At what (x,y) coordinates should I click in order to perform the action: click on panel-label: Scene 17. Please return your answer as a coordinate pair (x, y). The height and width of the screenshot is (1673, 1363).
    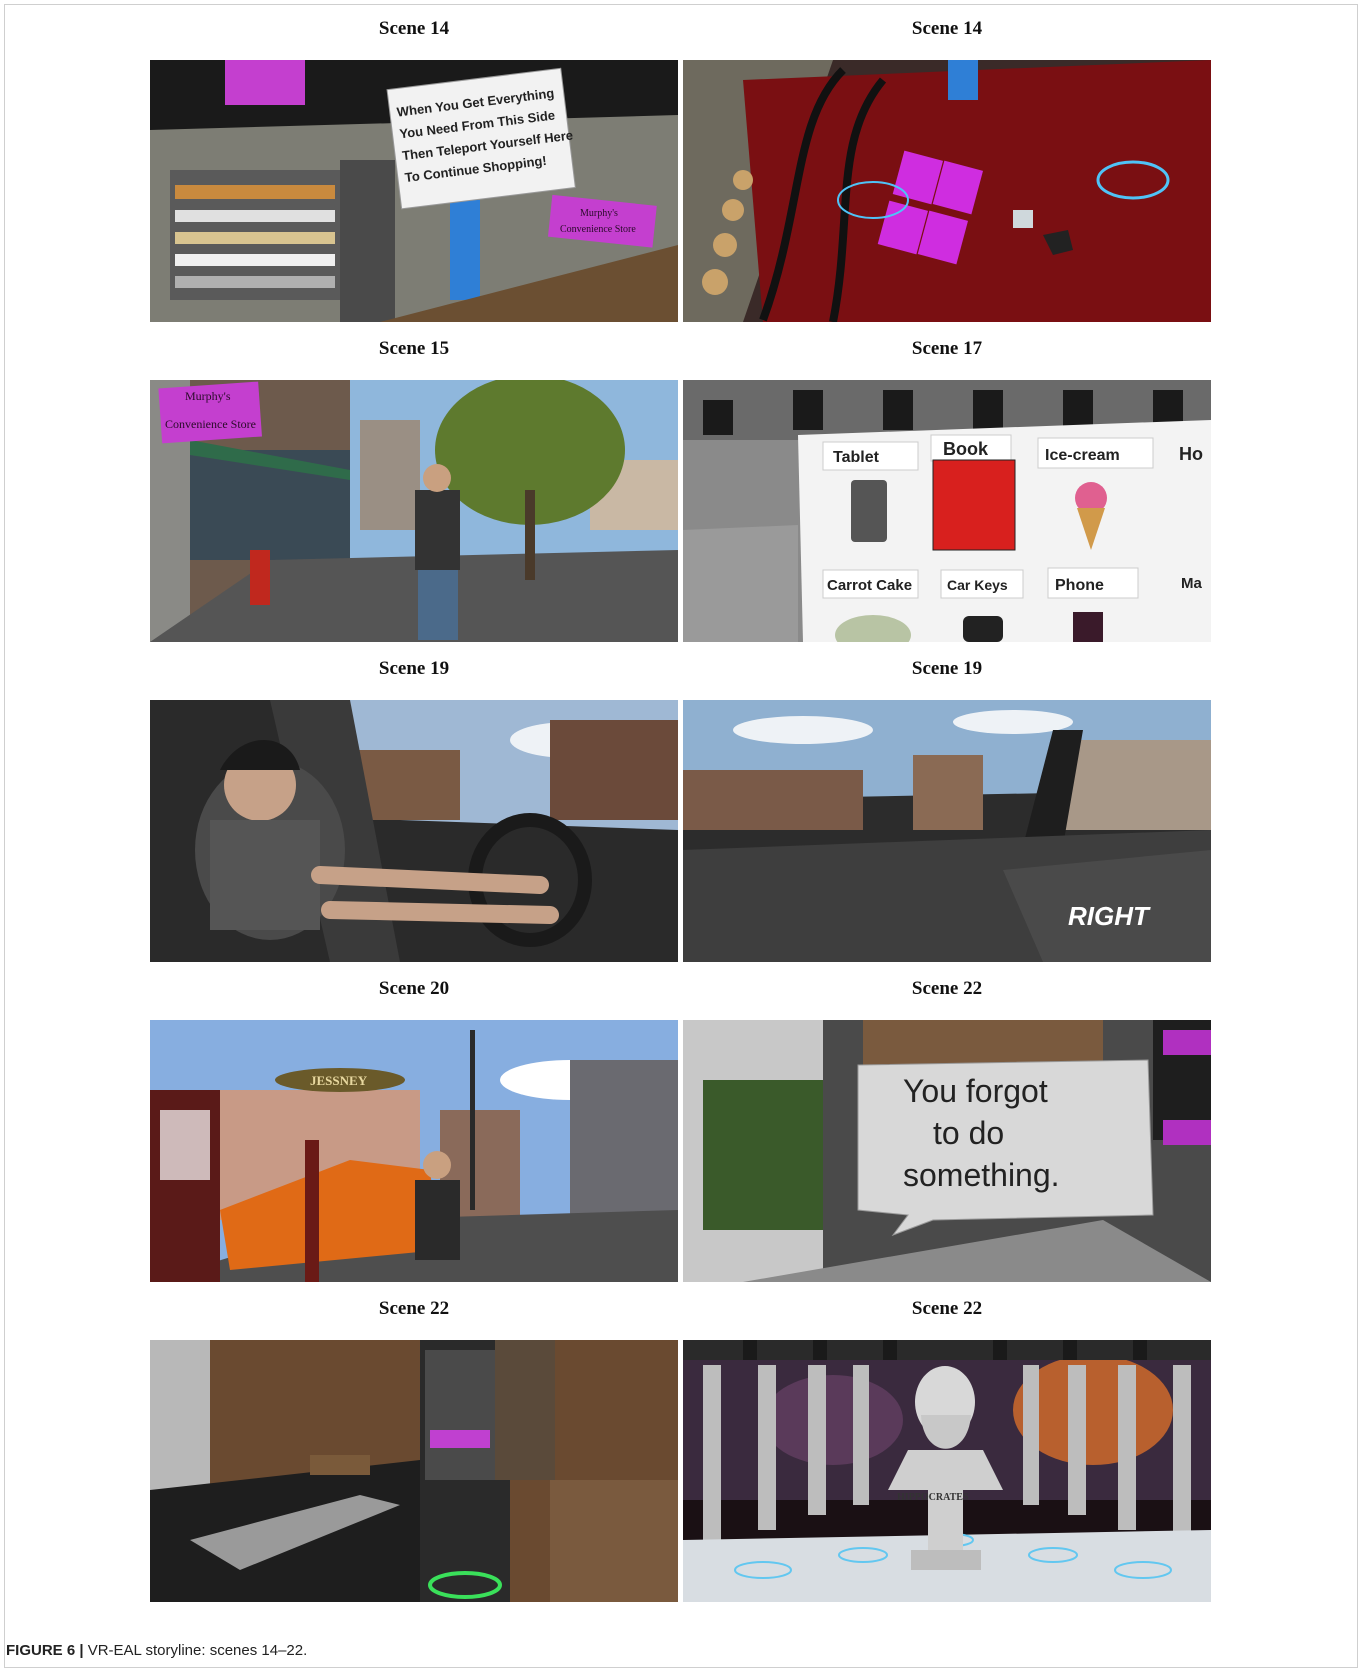
    Looking at the image, I should click on (947, 348).